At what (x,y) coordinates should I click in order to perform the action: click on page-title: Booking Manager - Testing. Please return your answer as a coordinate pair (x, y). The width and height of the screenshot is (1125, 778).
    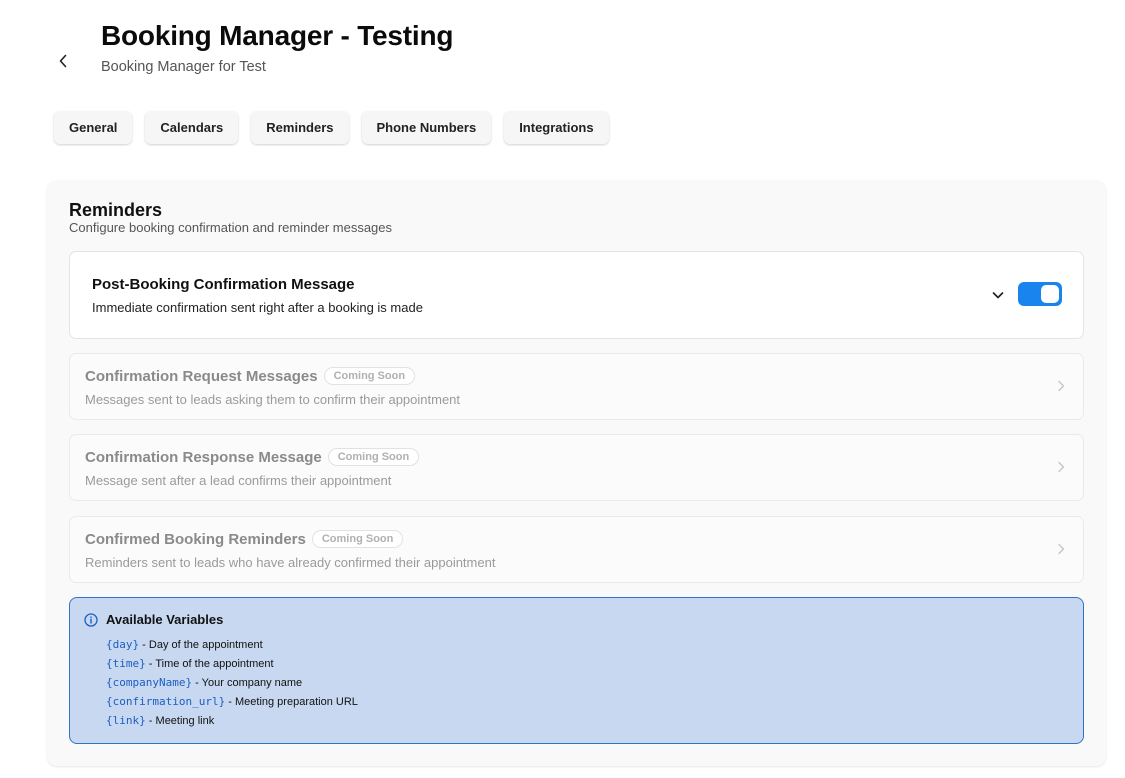
    Looking at the image, I should click on (277, 35).